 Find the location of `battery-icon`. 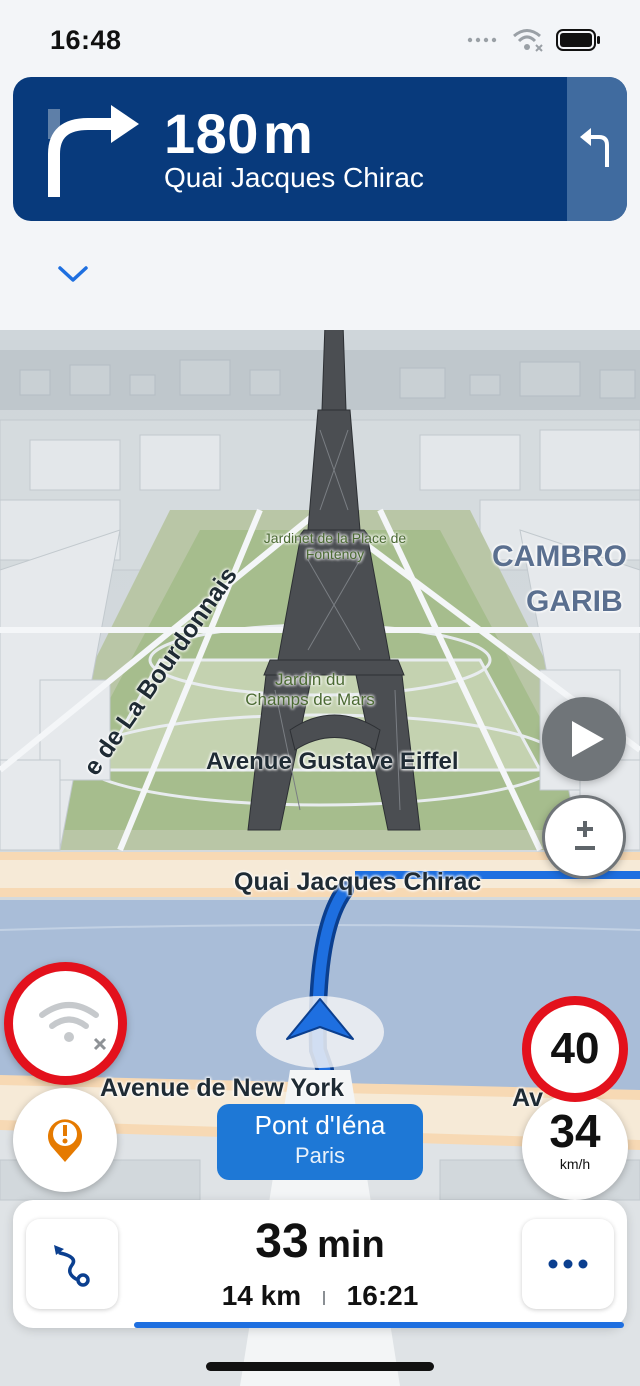

battery-icon is located at coordinates (578, 40).